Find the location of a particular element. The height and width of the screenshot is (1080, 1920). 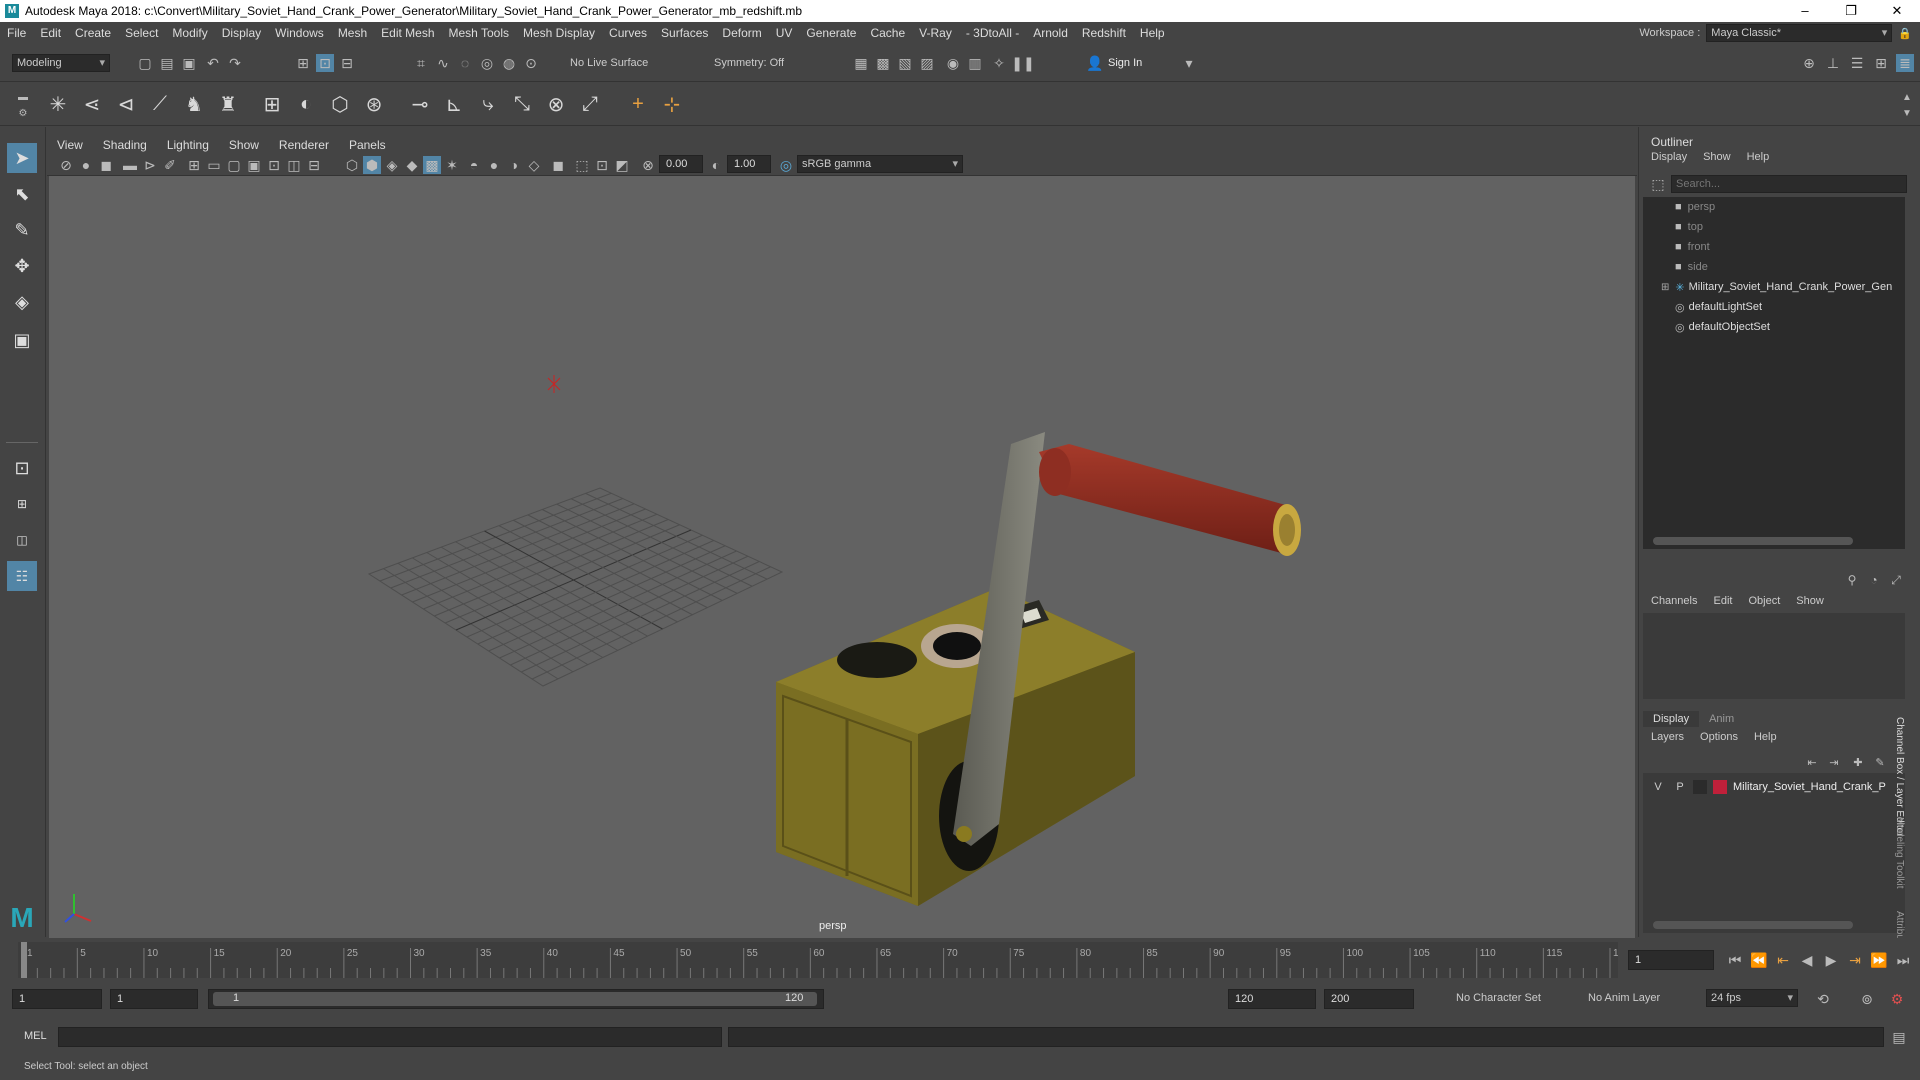

shelf-scroll-down-icon: ▼ is located at coordinates (1907, 113).